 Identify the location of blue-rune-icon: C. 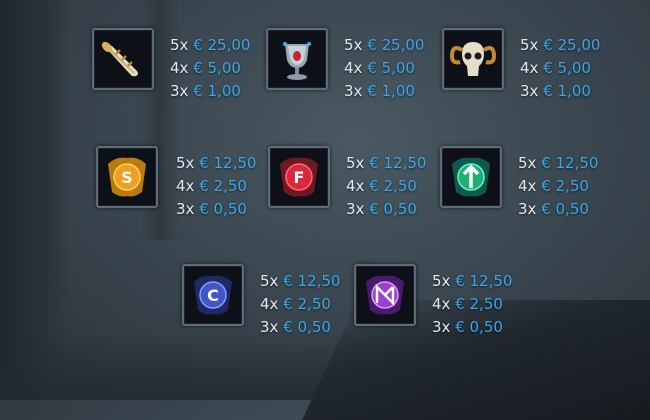
(213, 295).